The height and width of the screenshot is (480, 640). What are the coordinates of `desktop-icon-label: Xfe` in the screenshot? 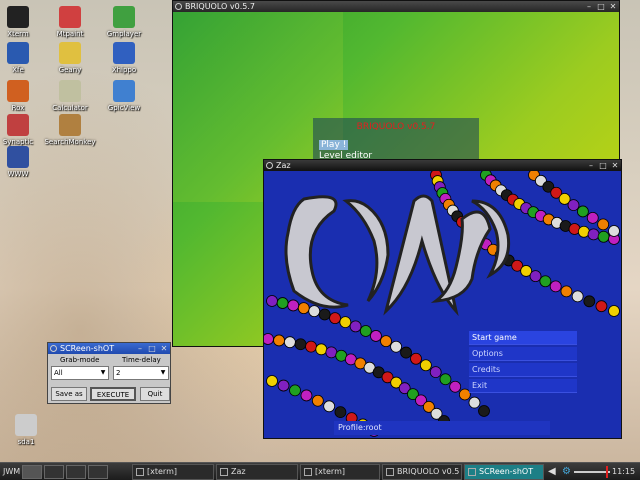 It's located at (18, 70).